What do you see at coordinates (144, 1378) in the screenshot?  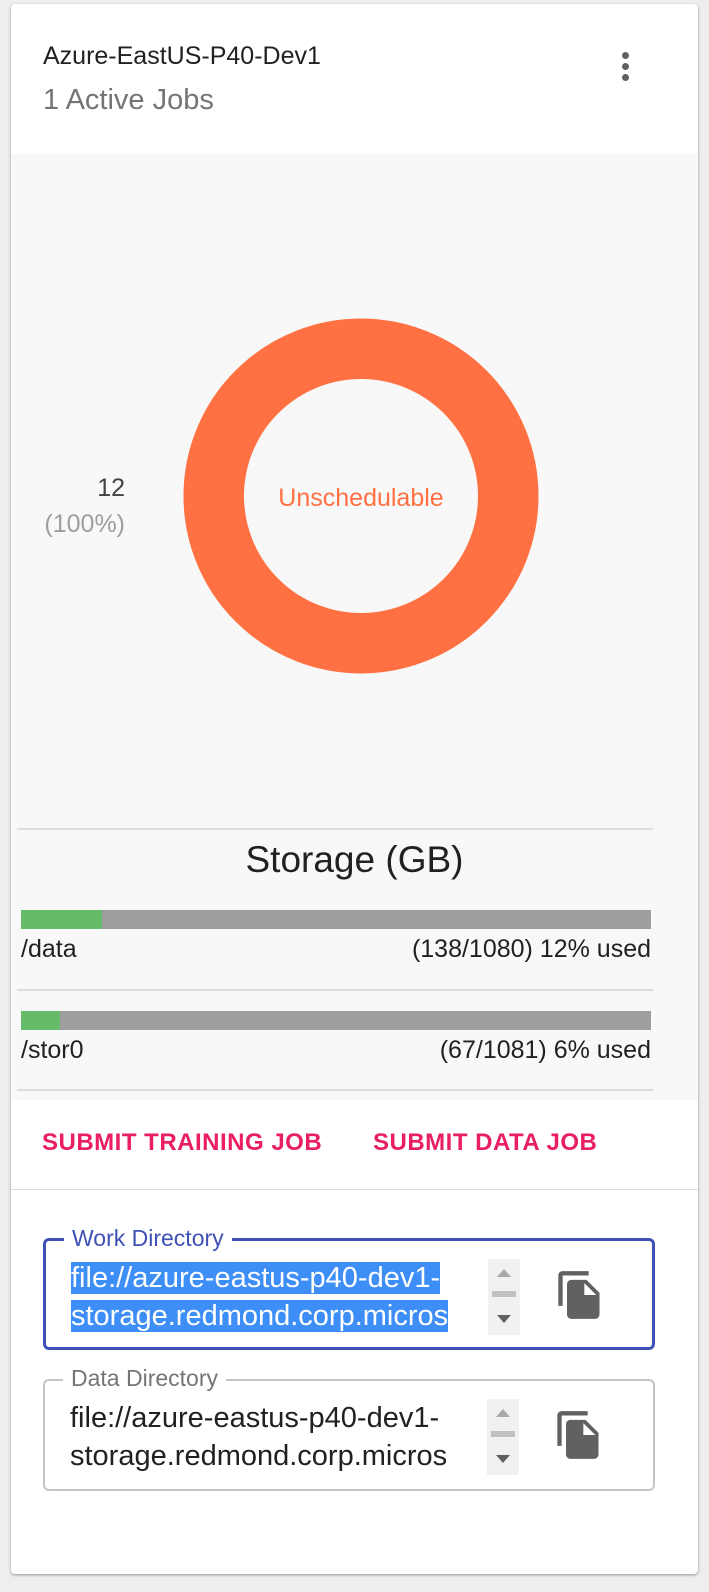 I see `data-directory-label: Data Directory` at bounding box center [144, 1378].